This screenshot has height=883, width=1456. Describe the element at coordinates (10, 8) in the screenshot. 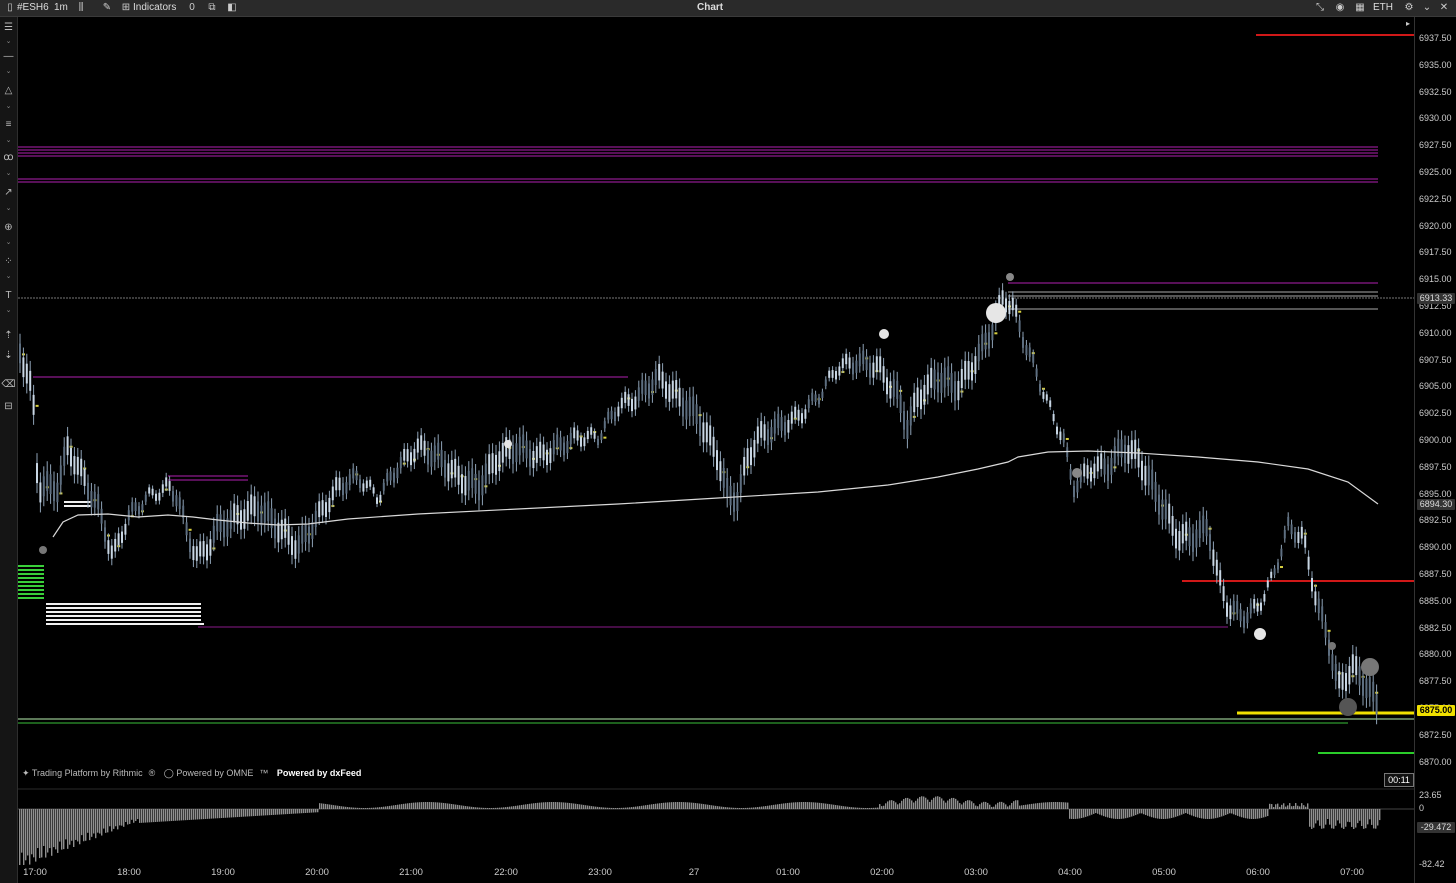

I see `panel-toggle-icon: ▯` at that location.